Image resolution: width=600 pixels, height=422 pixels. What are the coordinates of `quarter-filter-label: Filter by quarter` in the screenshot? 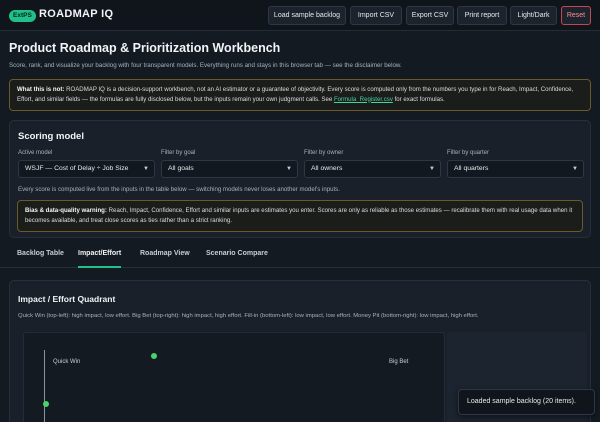 It's located at (468, 153).